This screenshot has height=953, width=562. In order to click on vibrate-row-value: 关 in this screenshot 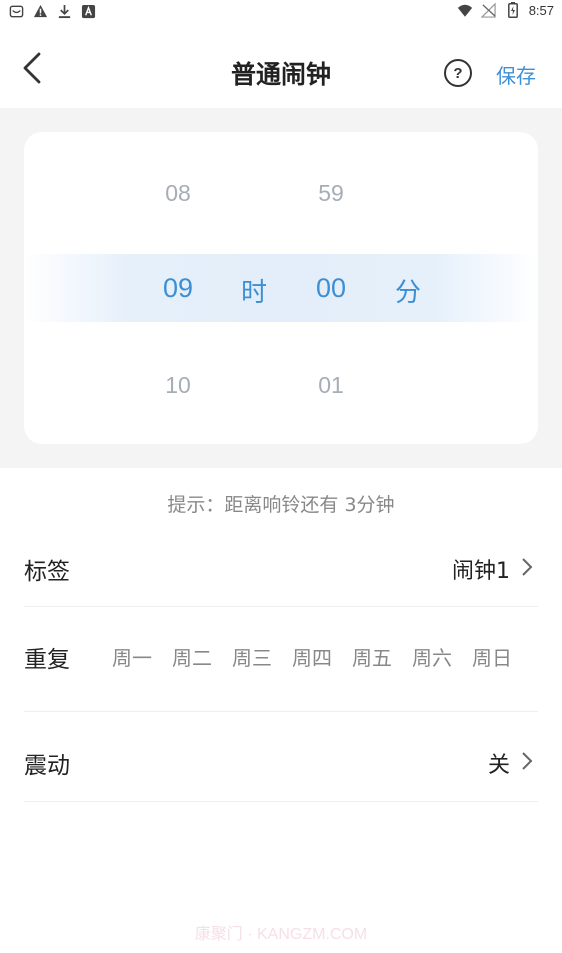, I will do `click(498, 765)`.